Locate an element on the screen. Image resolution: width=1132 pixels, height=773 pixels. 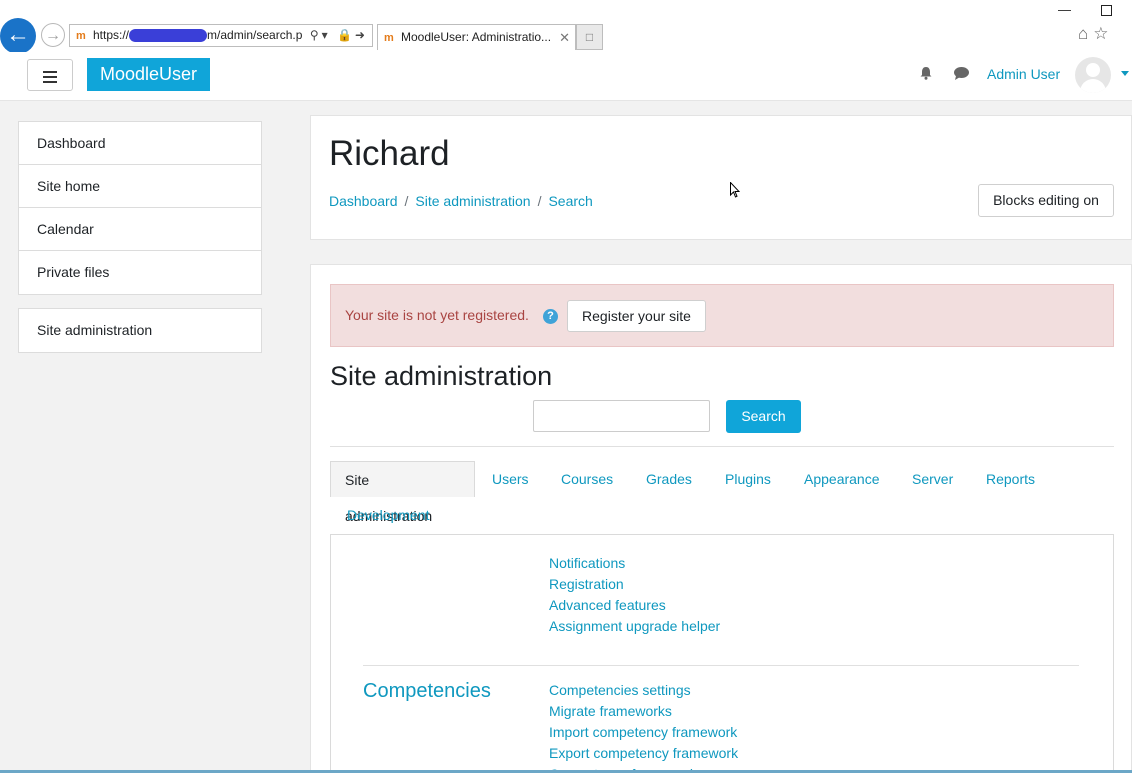
alert-text: Your site is not yet registered. is located at coordinates (437, 315).